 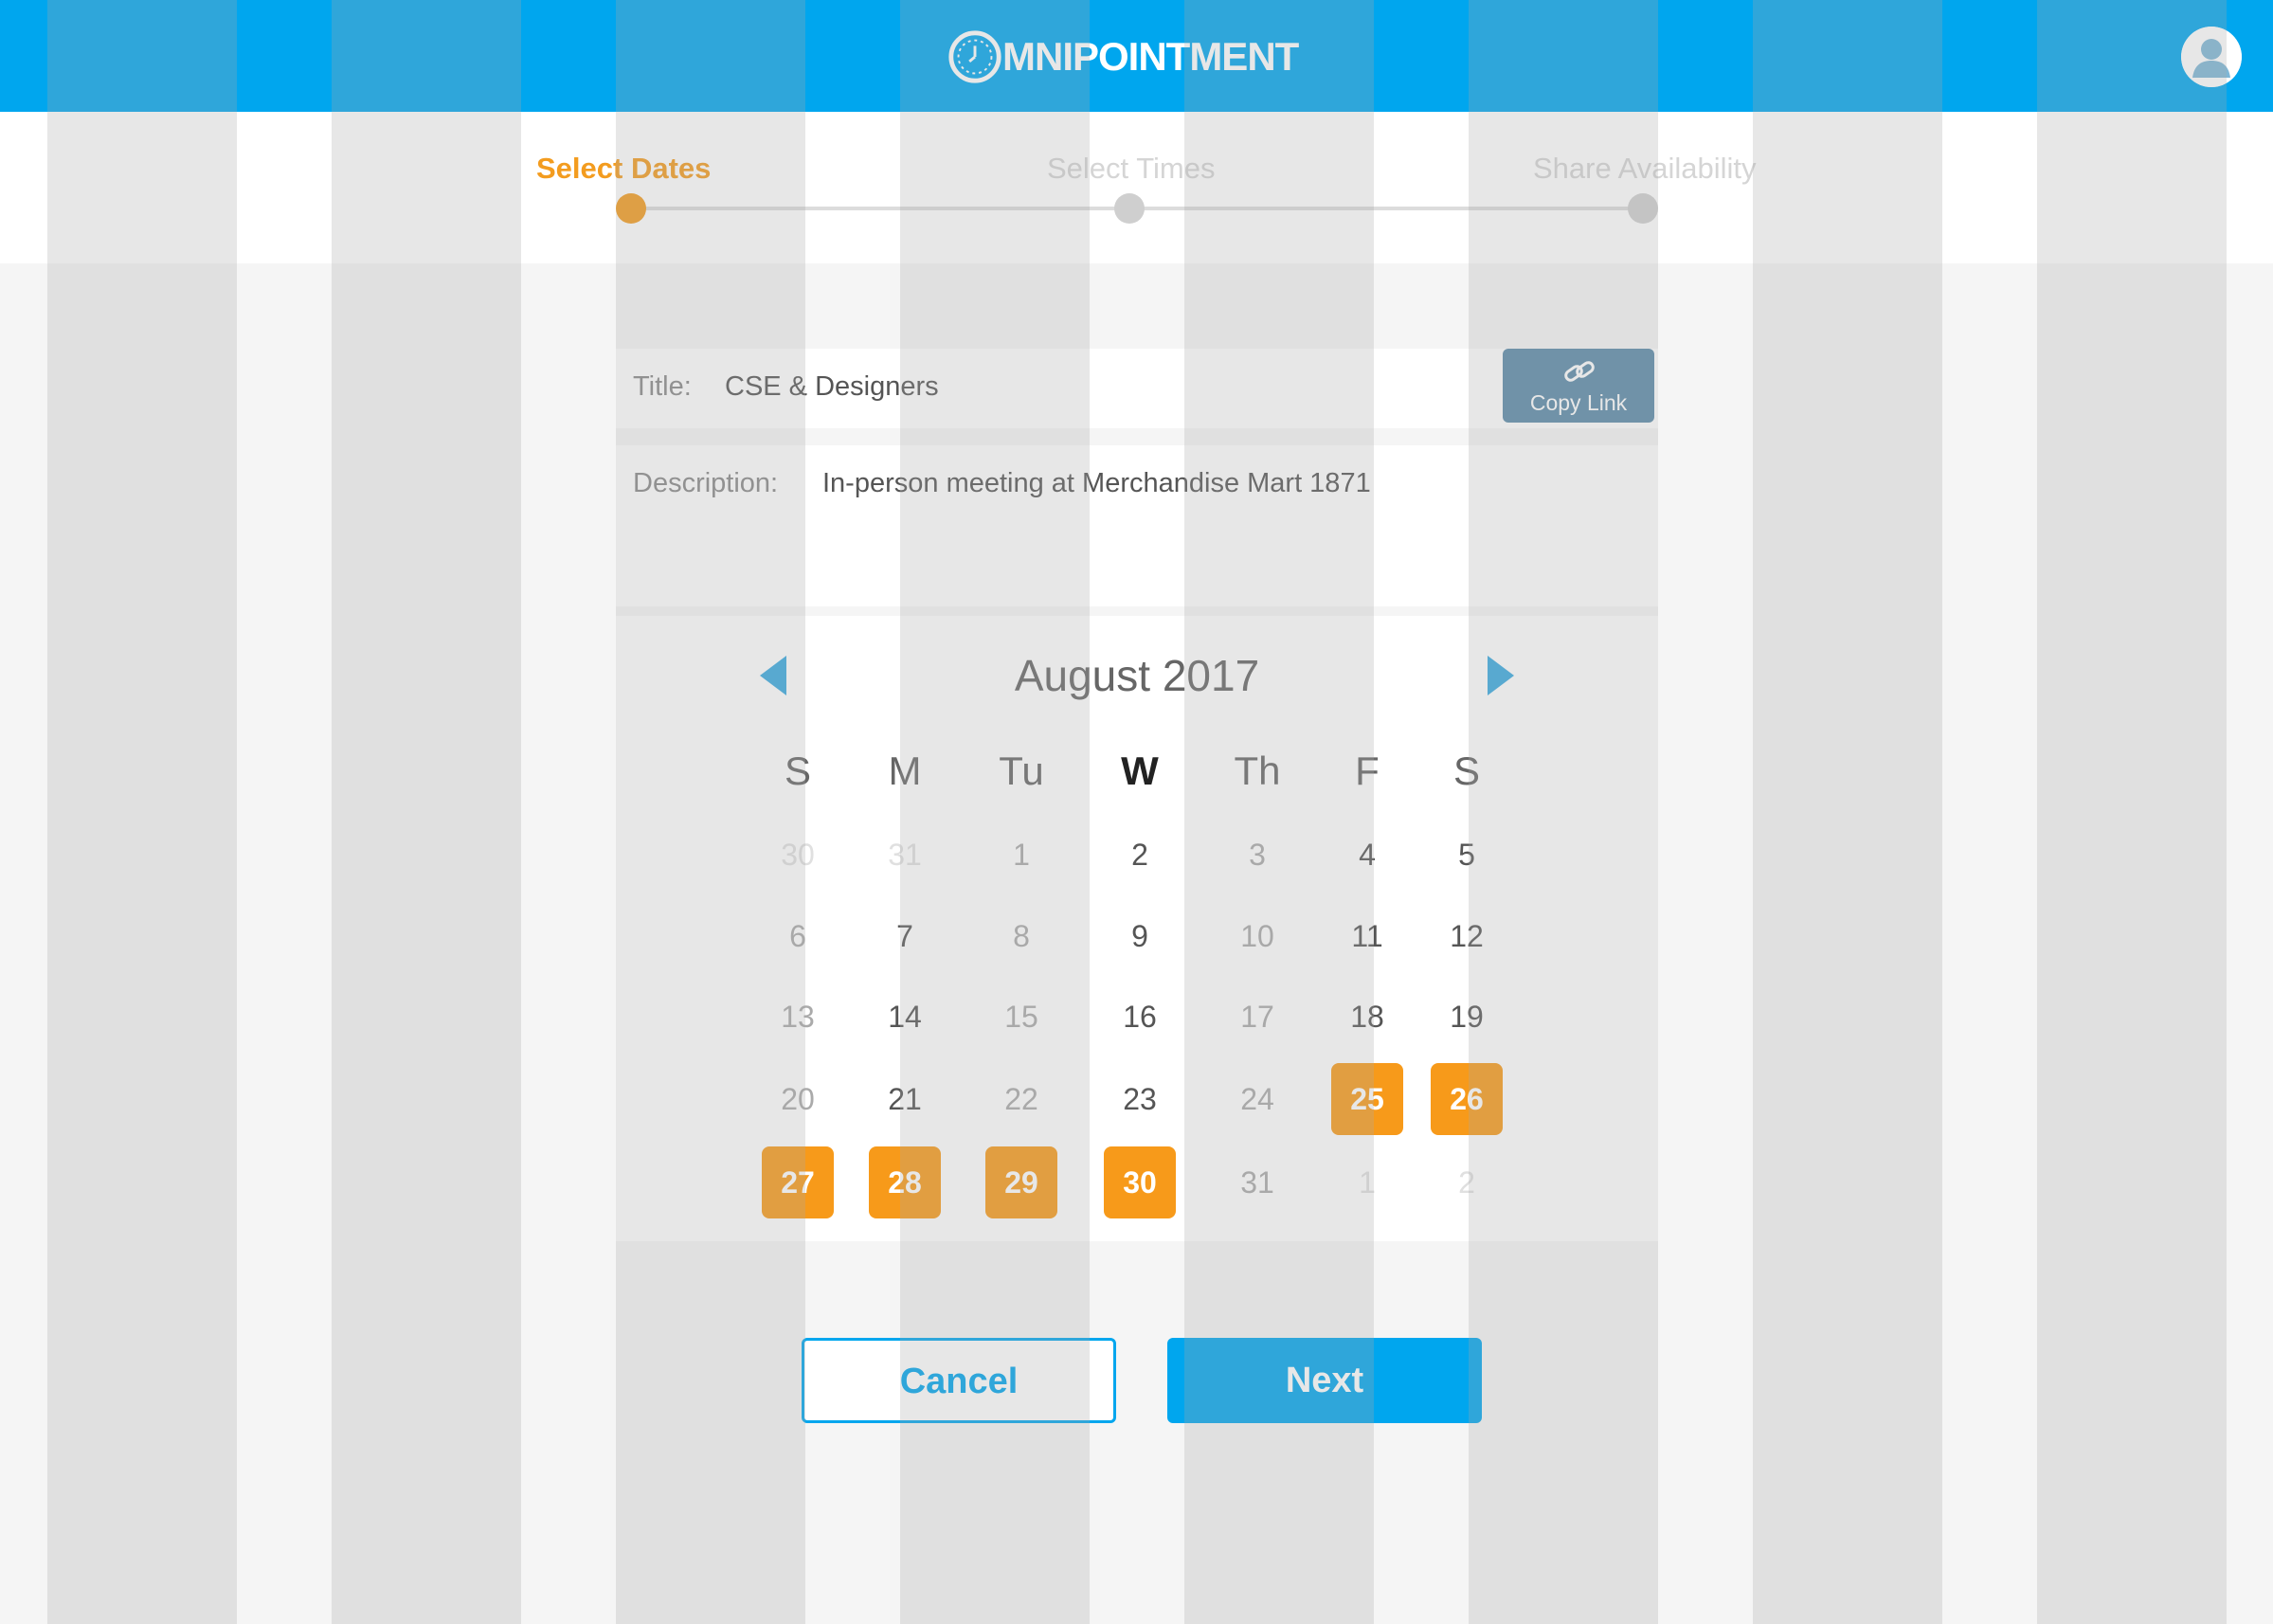 What do you see at coordinates (1150, 56) in the screenshot?
I see `brand-name: MNIPOINTMENT` at bounding box center [1150, 56].